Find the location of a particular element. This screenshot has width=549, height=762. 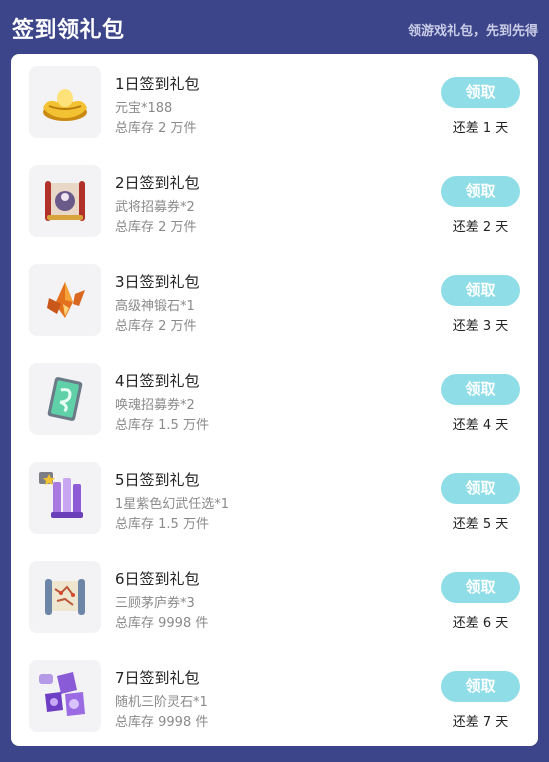

soul-recruit-card-icon is located at coordinates (65, 399).